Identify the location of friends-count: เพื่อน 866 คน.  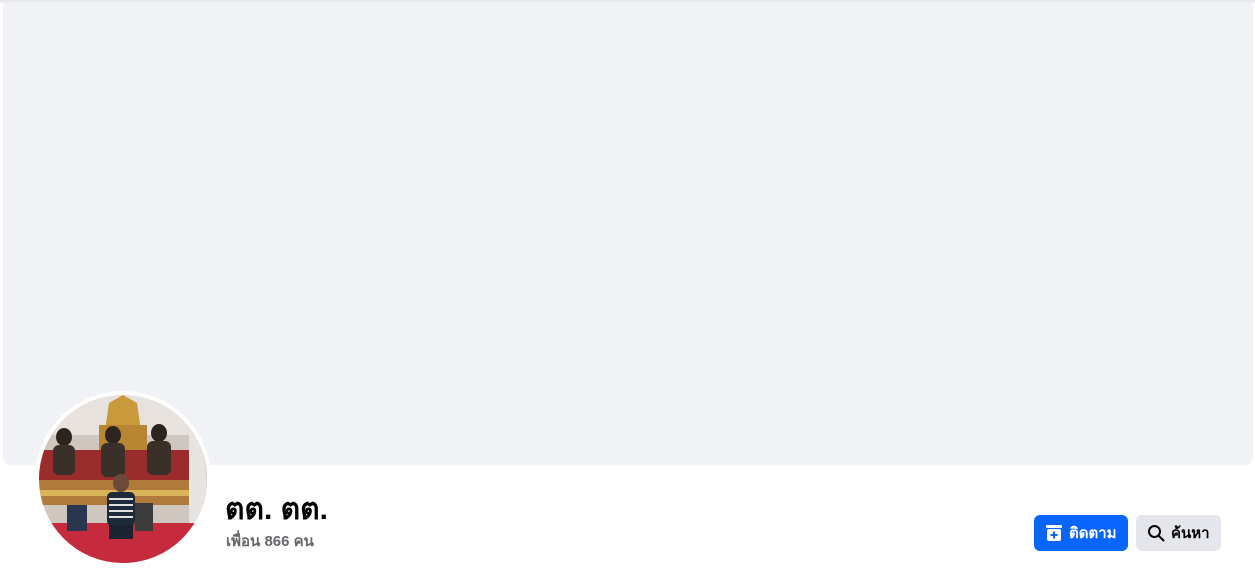
(270, 542).